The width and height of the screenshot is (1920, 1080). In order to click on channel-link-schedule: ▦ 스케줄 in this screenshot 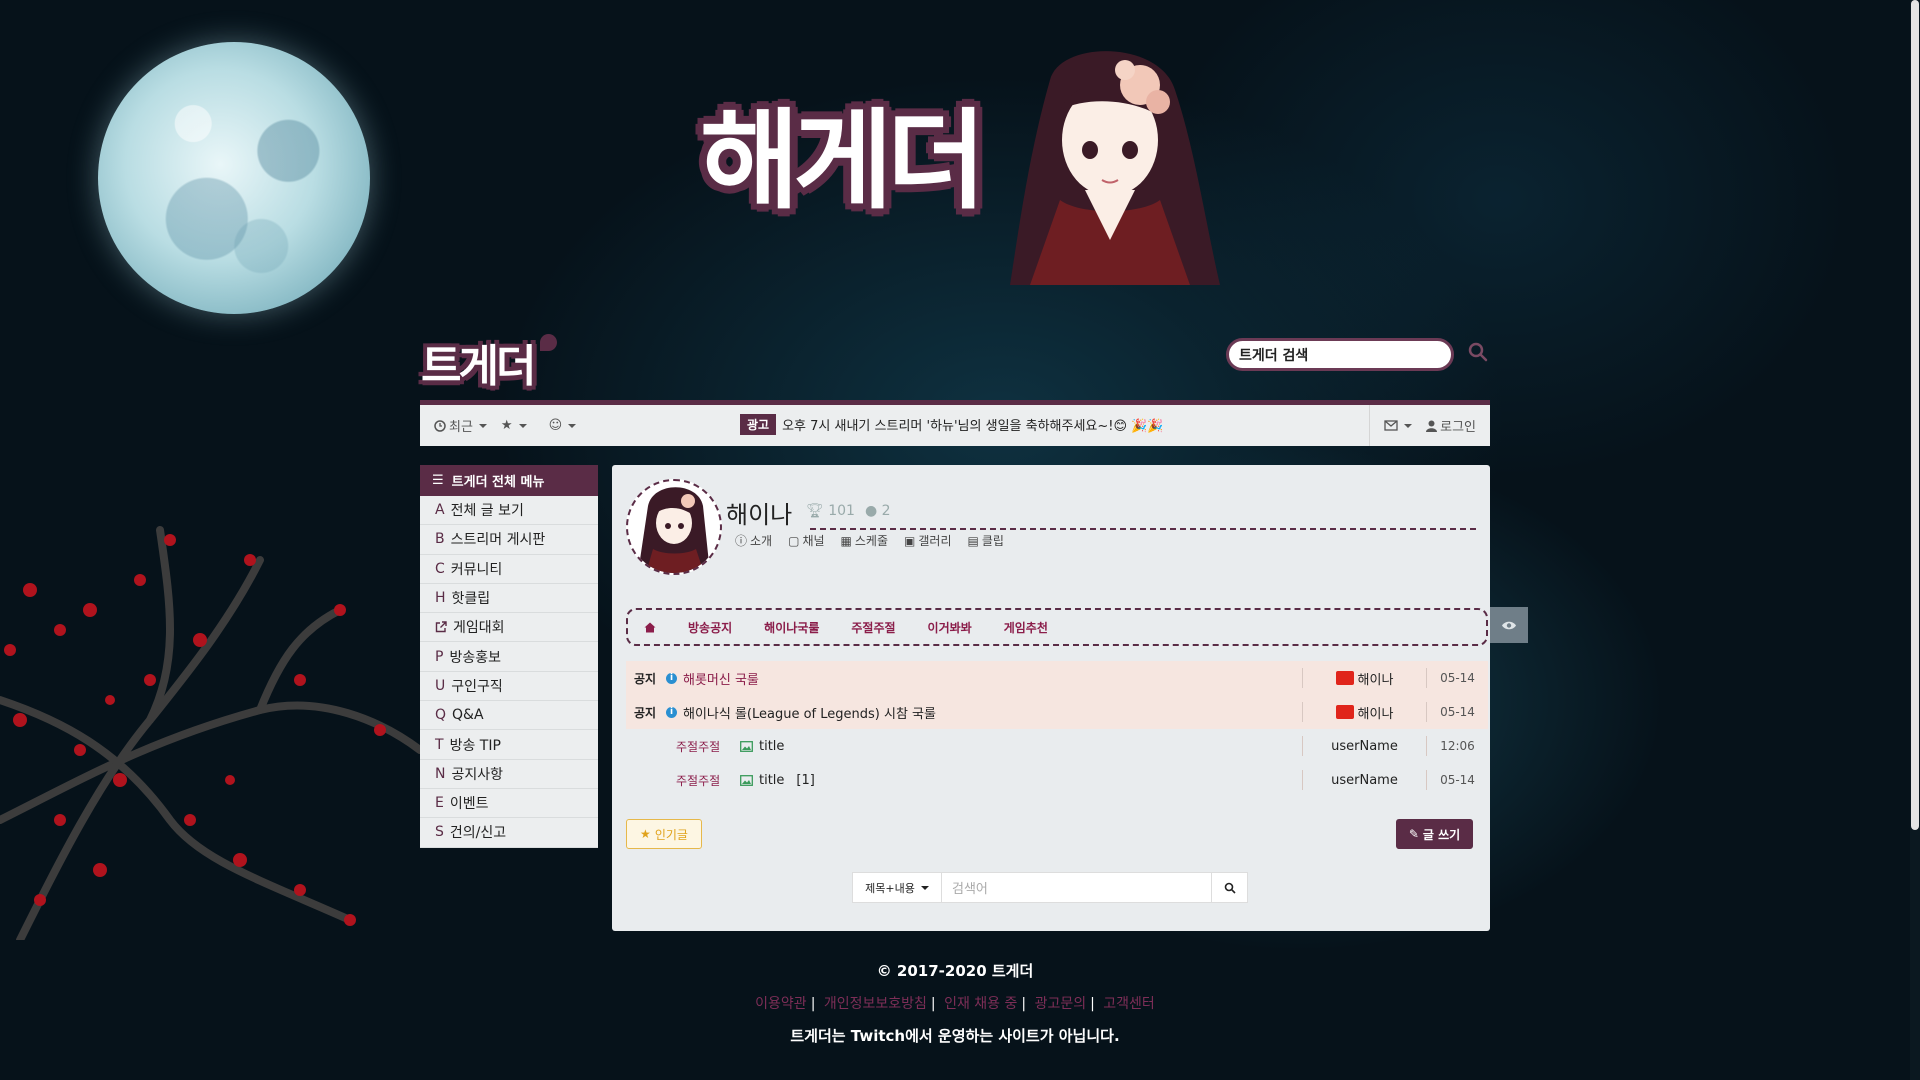, I will do `click(864, 540)`.